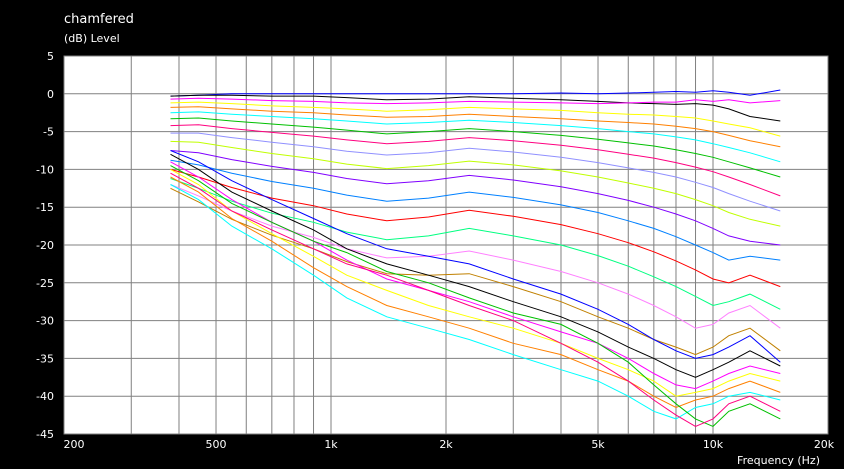  Describe the element at coordinates (598, 444) in the screenshot. I see `x-tick-label: 5k` at that location.